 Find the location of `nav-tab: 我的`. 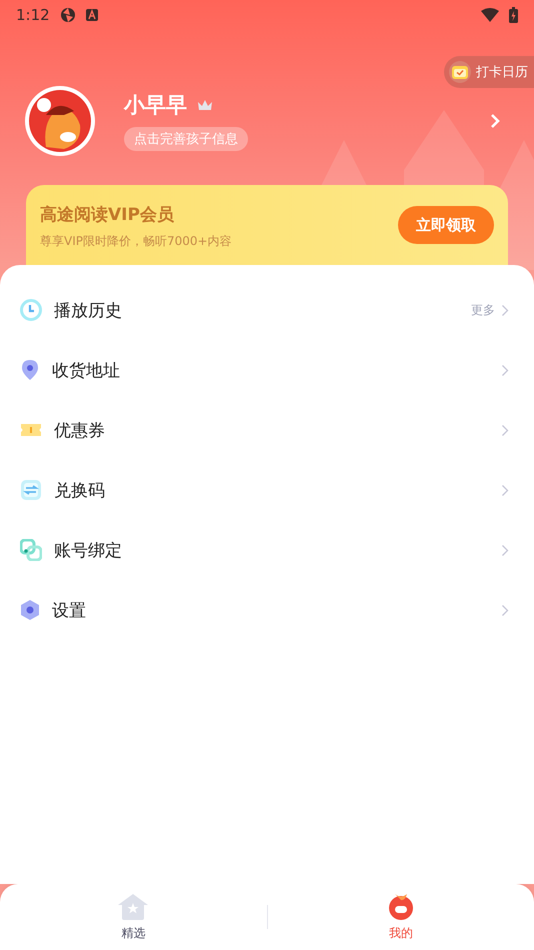

nav-tab: 我的 is located at coordinates (401, 917).